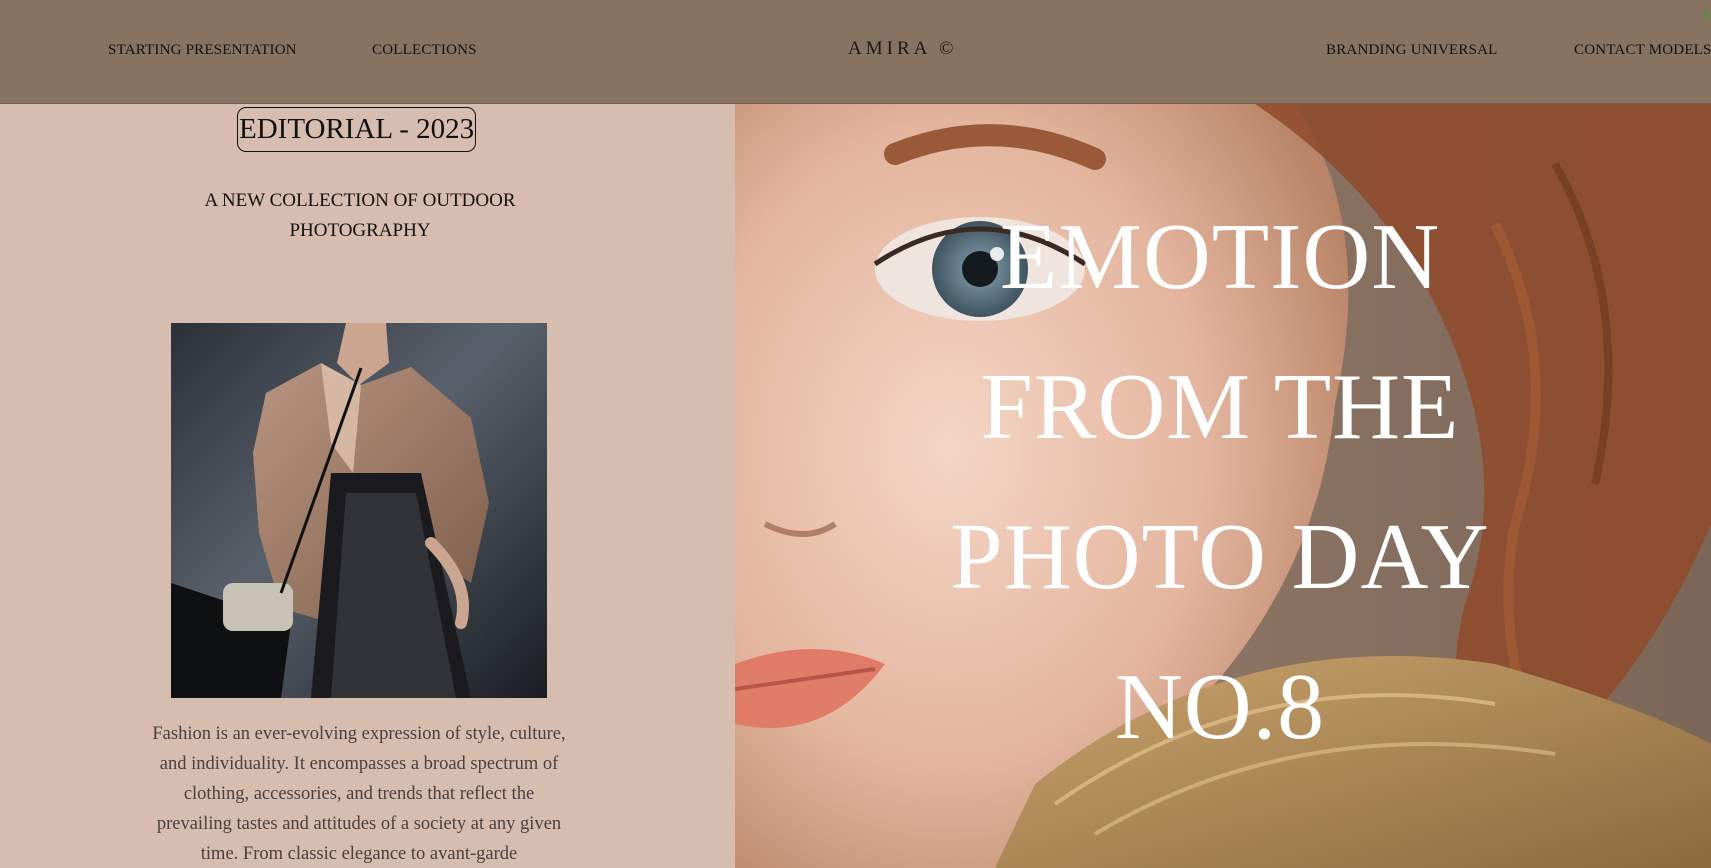 The image size is (1711, 868). Describe the element at coordinates (1642, 50) in the screenshot. I see `nav-contact-models: CONTACT MODELS` at that location.